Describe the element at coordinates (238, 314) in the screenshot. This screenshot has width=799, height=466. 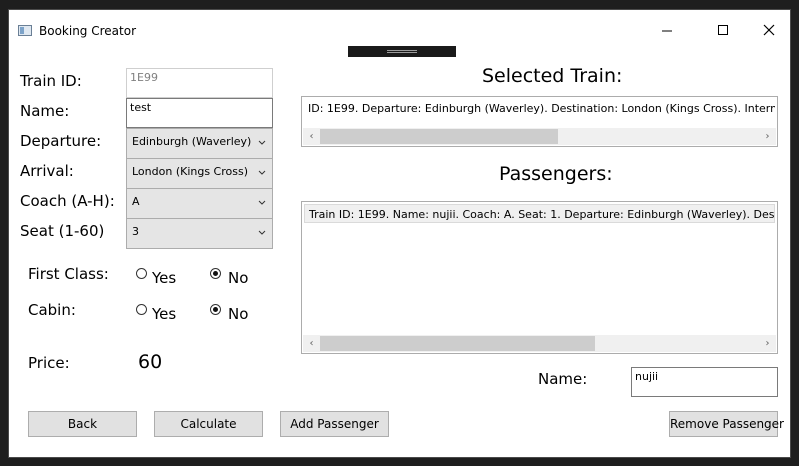
I see `cabin-no-label: No` at that location.